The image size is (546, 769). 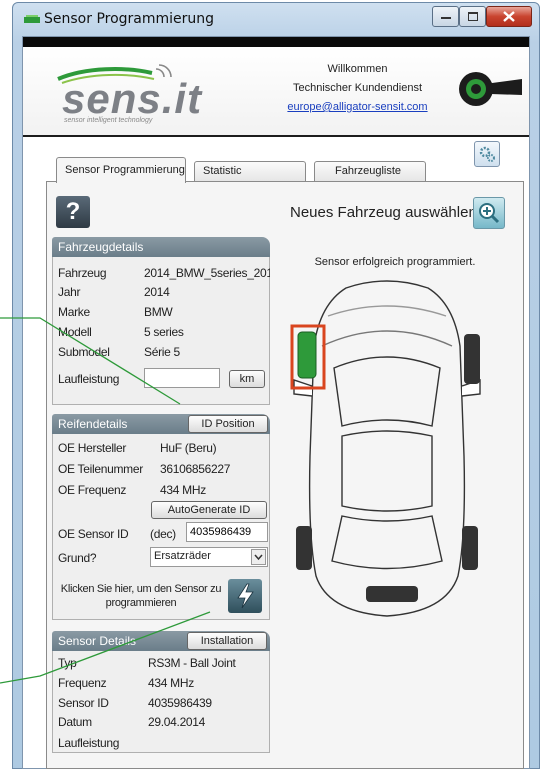 I want to click on sensor-type-value: RS3M - Ball Joint, so click(x=192, y=663).